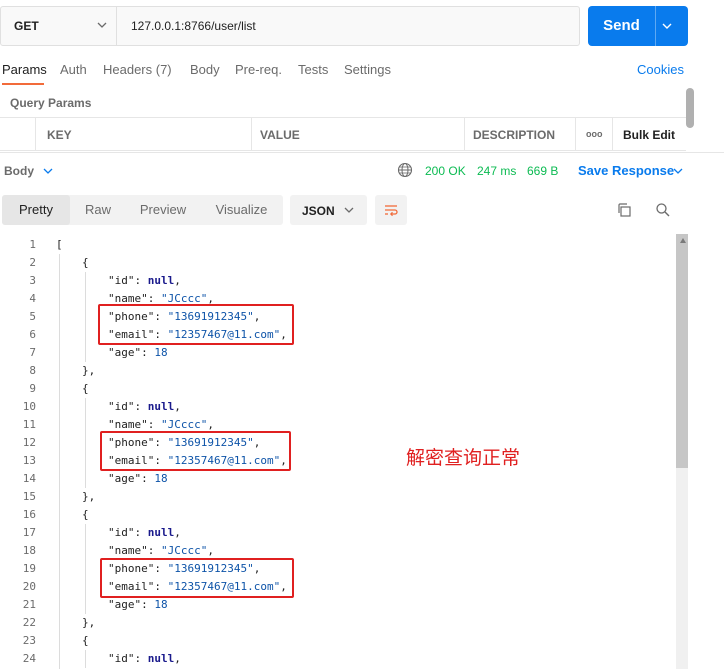  I want to click on params-scrollbar, so click(690, 108).